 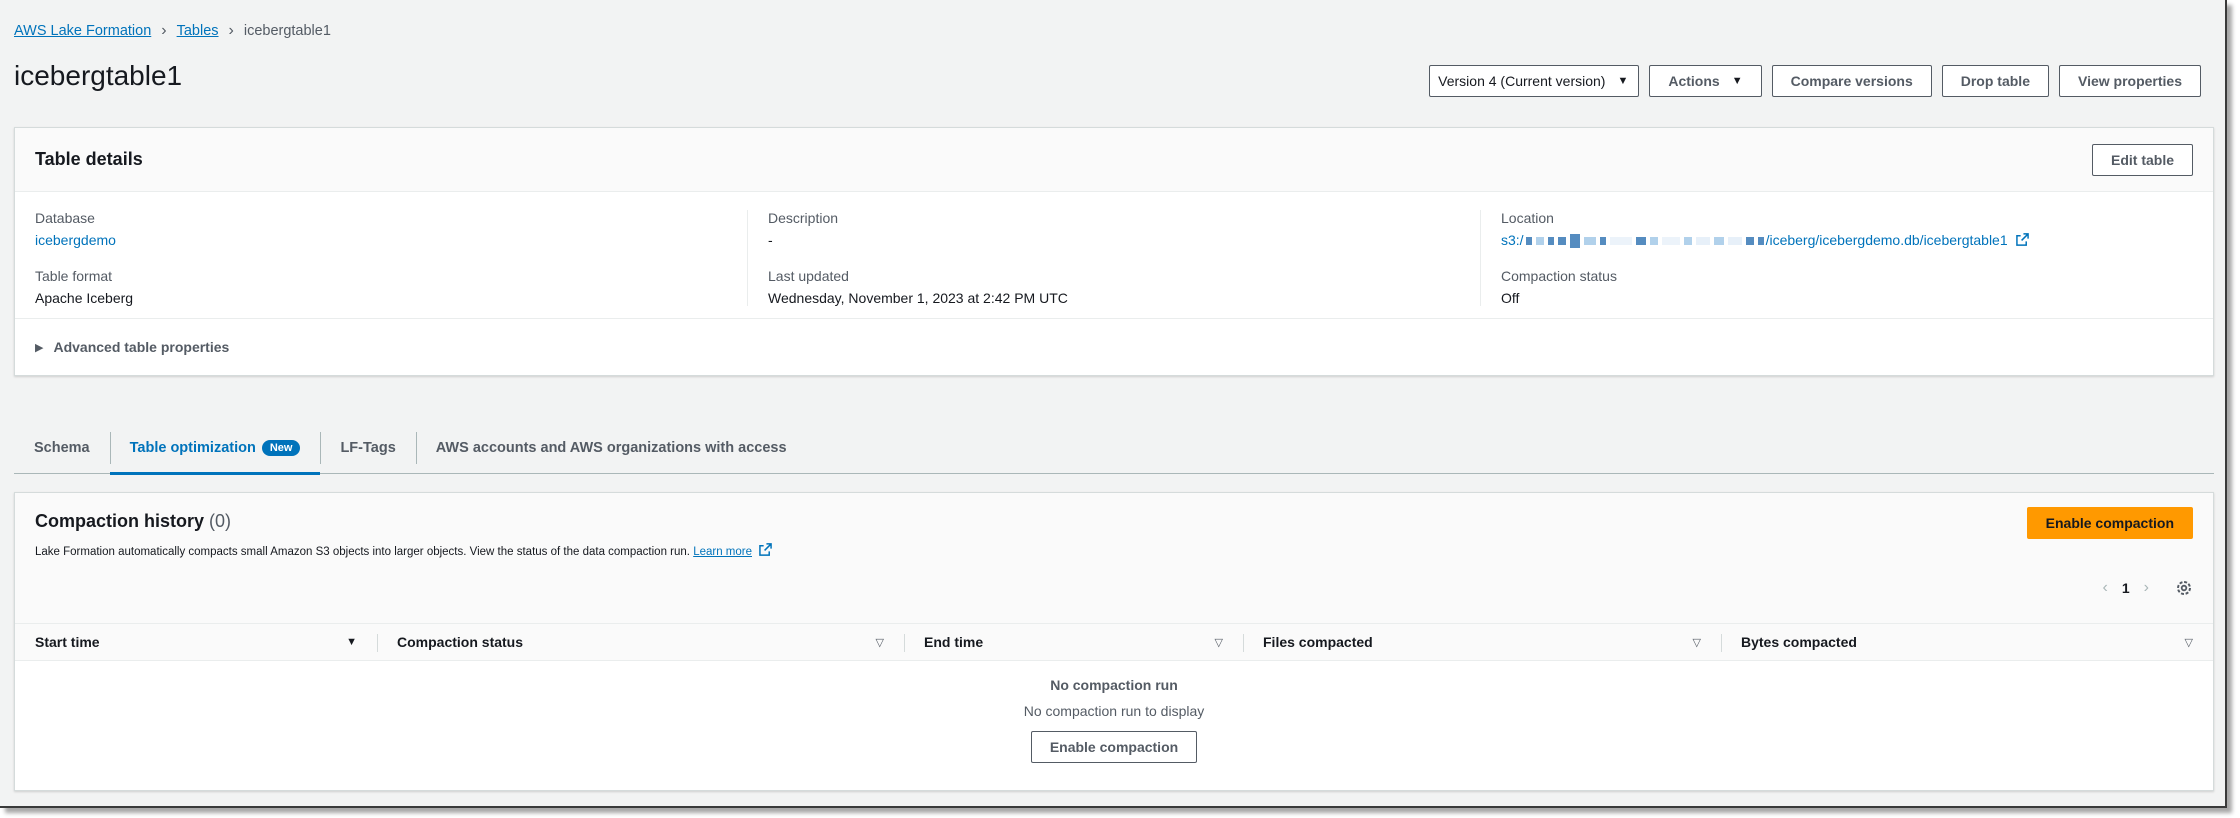 I want to click on breadcrumb-tables: Tables, so click(x=198, y=31).